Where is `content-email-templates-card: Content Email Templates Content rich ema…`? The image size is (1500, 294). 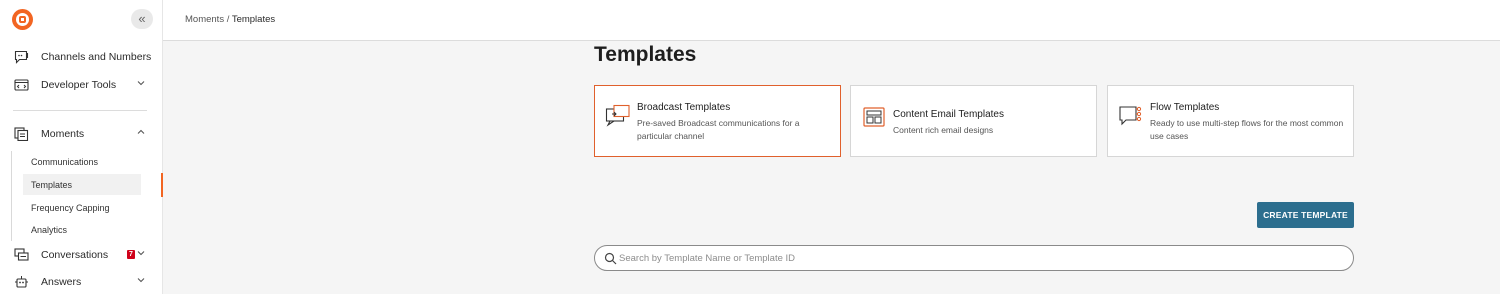 content-email-templates-card: Content Email Templates Content rich ema… is located at coordinates (973, 121).